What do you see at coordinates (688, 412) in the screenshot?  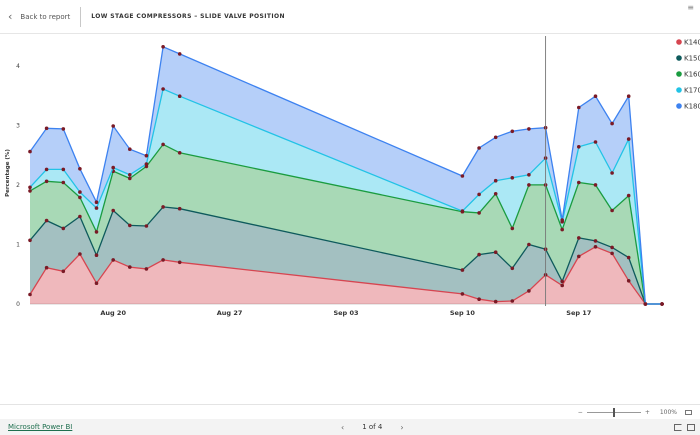 I see `fit-to-page-icon` at bounding box center [688, 412].